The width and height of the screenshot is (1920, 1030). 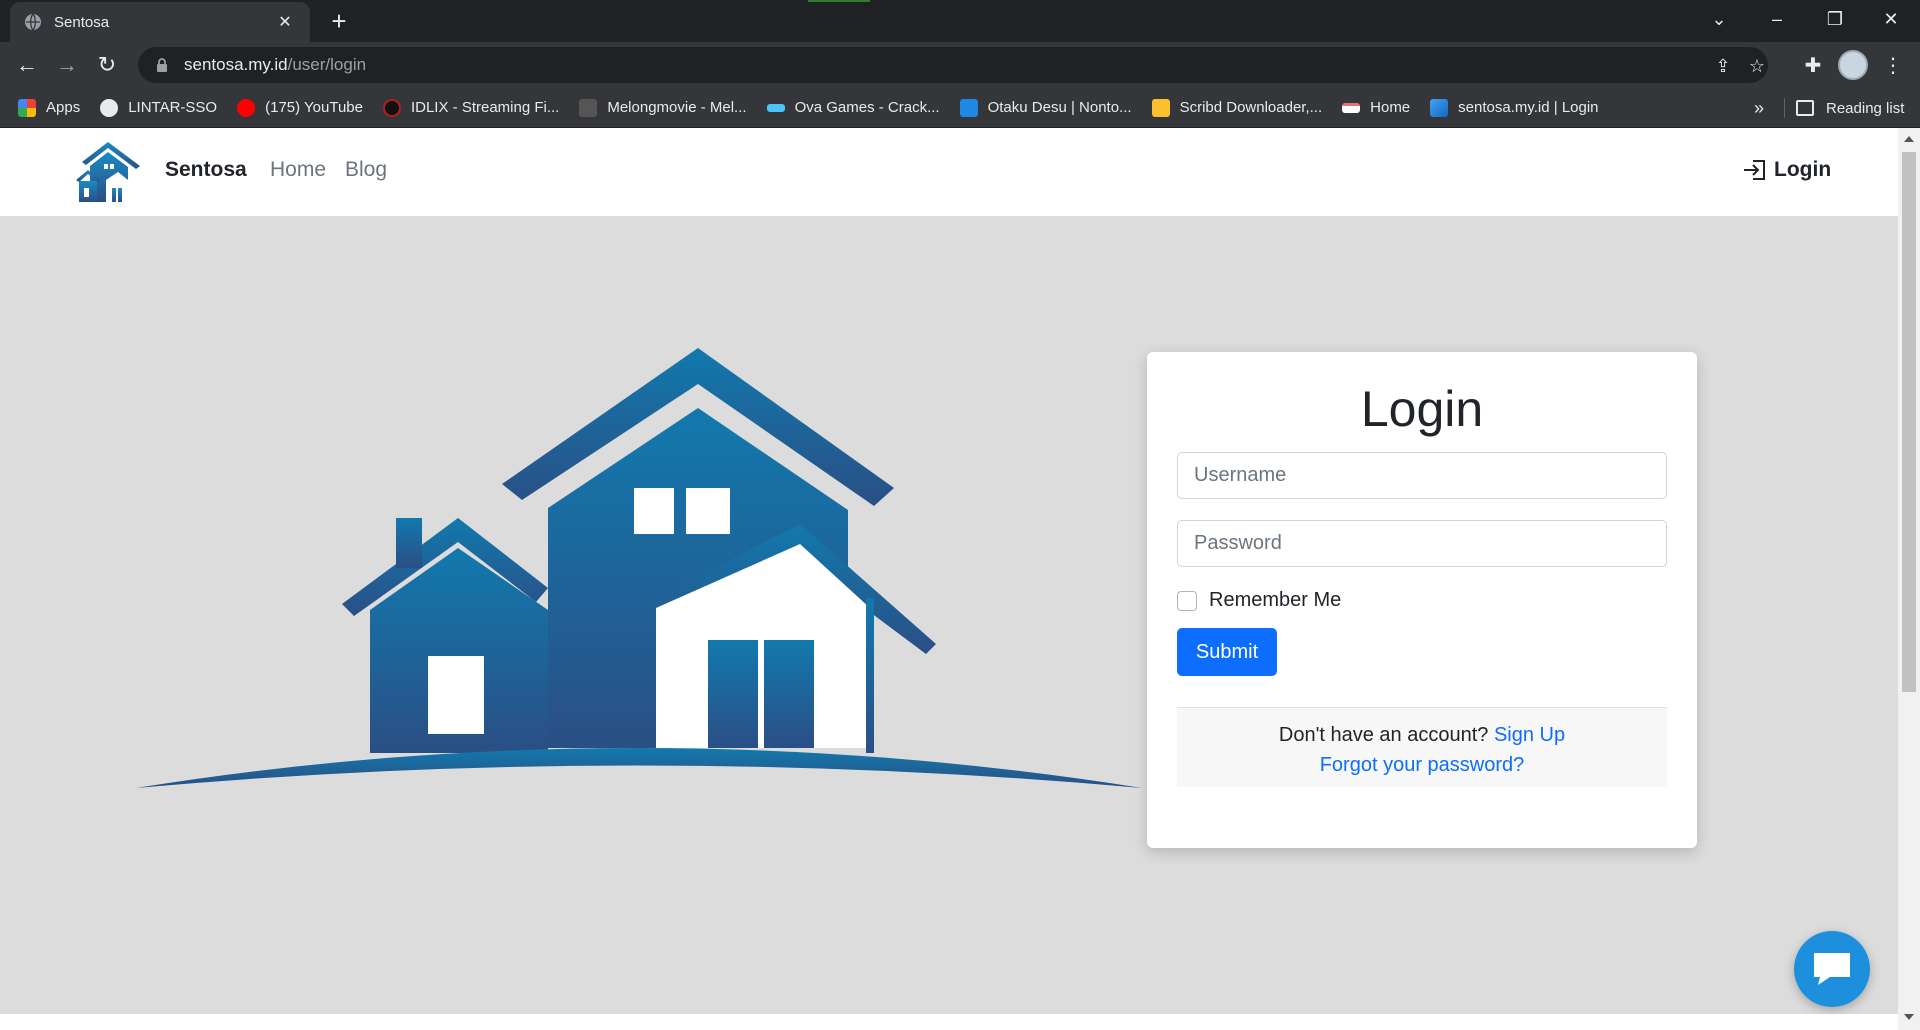 I want to click on scribd-icon, so click(x=1160, y=107).